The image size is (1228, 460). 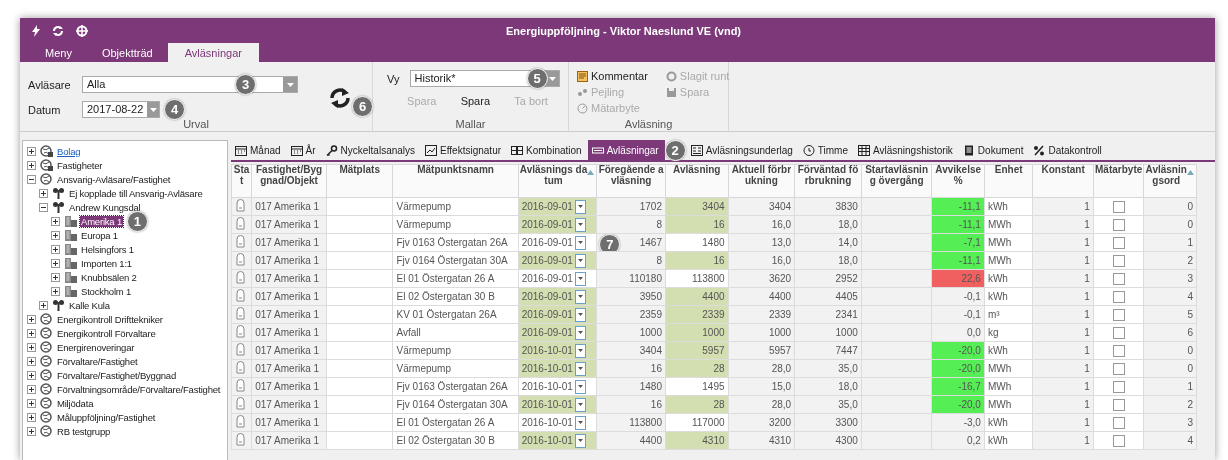 What do you see at coordinates (484, 78) in the screenshot?
I see `view-dropdown: Historik* 5` at bounding box center [484, 78].